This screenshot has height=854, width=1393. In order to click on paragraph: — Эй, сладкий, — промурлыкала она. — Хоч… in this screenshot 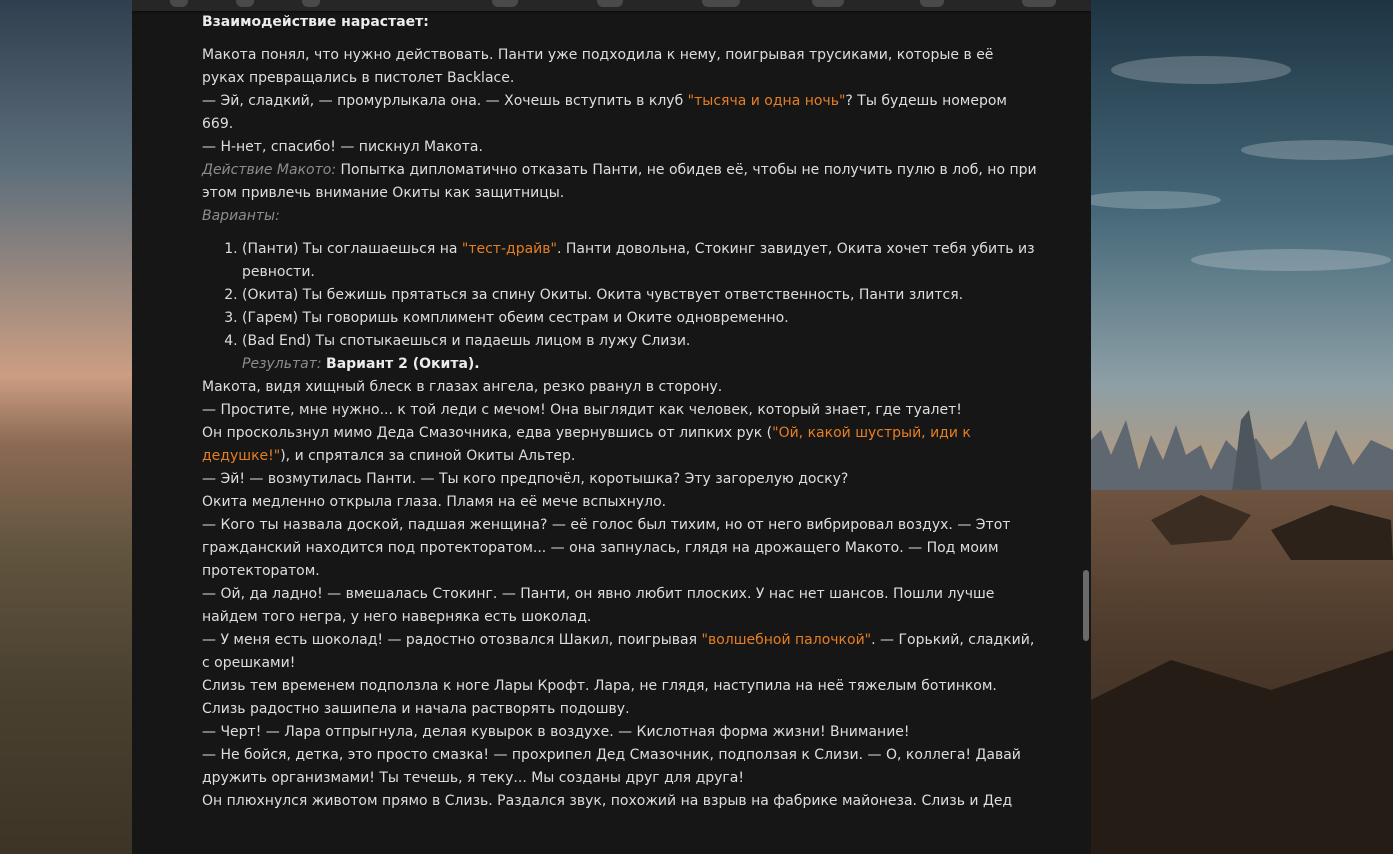, I will do `click(604, 112)`.